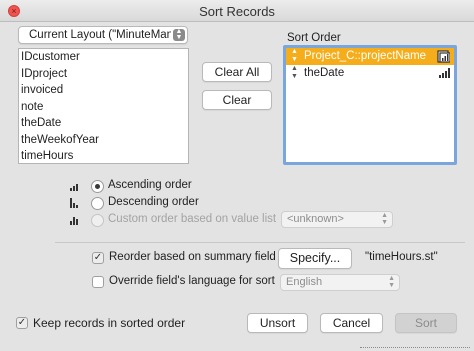  What do you see at coordinates (237, 100) in the screenshot?
I see `clear-button: Clear` at bounding box center [237, 100].